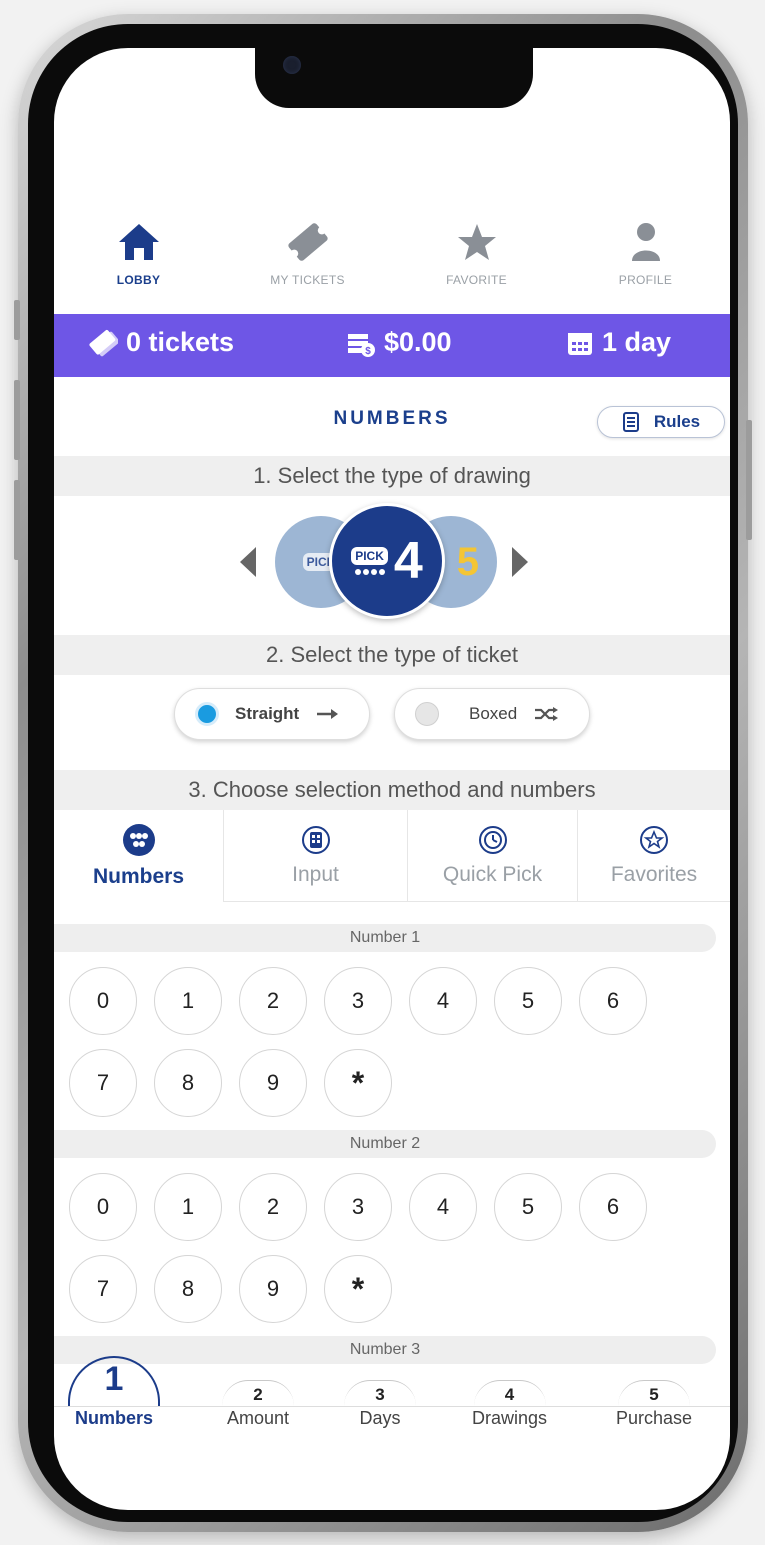  Describe the element at coordinates (613, 1207) in the screenshot. I see `number-2-ball-6: 6` at that location.